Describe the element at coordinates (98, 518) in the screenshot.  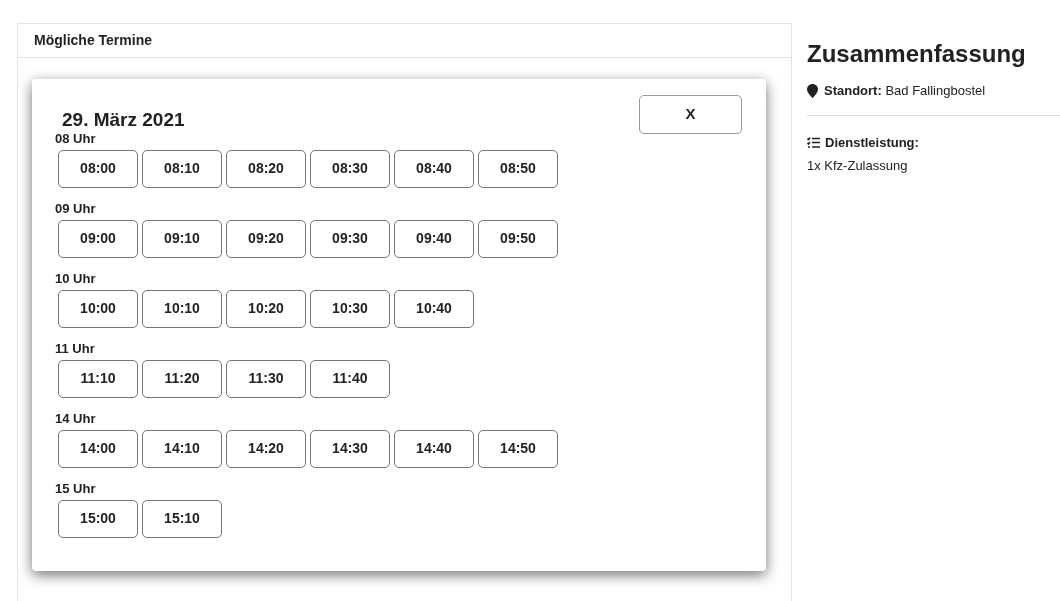
I see `time-slot-button: 15:00` at that location.